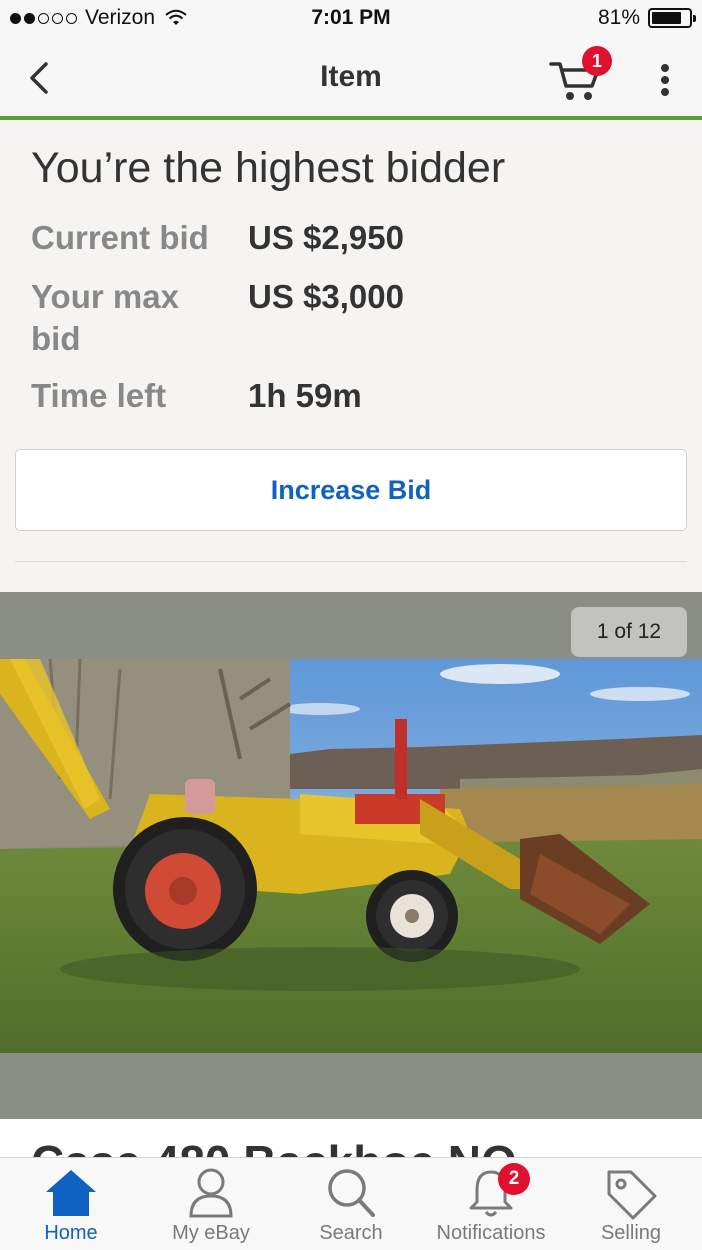  I want to click on item-title-area: Case 480 Backhoe NO, so click(351, 1138).